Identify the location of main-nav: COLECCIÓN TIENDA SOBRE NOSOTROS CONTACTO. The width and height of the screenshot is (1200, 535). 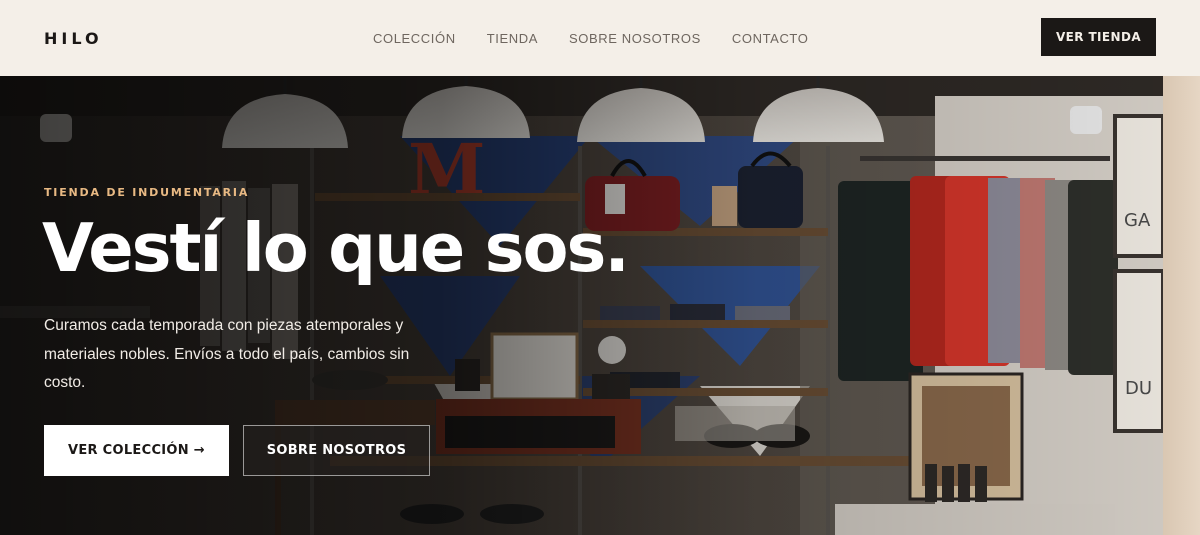
(606, 38).